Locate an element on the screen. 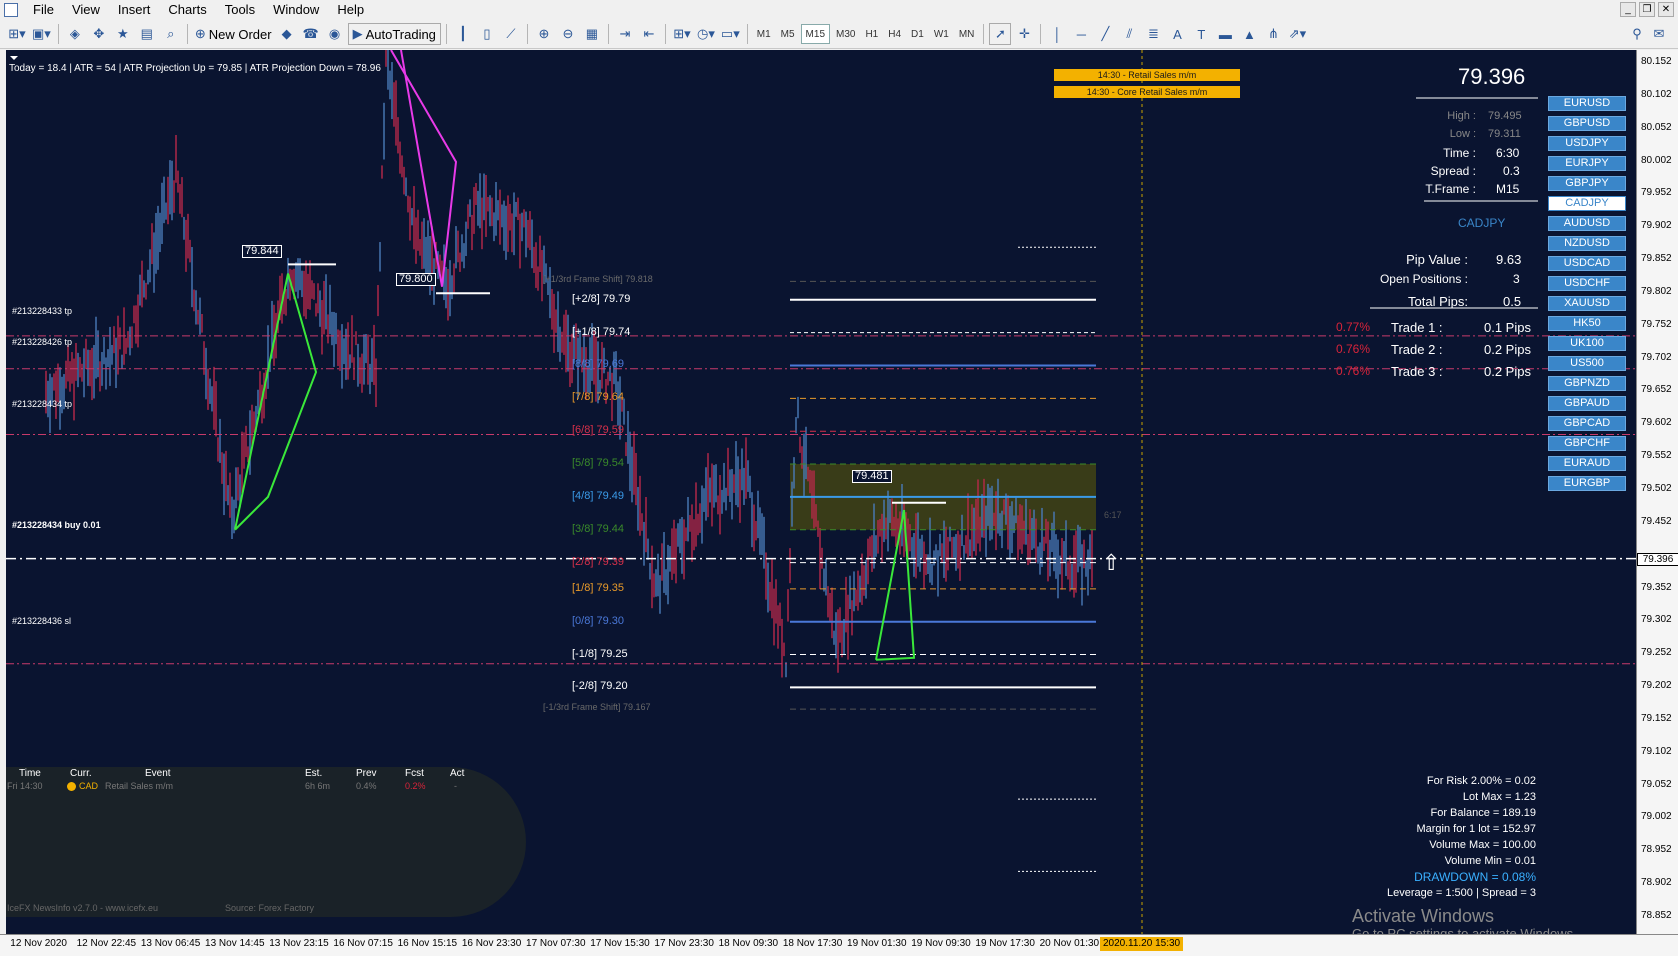  menu-charts: Charts is located at coordinates (187, 10).